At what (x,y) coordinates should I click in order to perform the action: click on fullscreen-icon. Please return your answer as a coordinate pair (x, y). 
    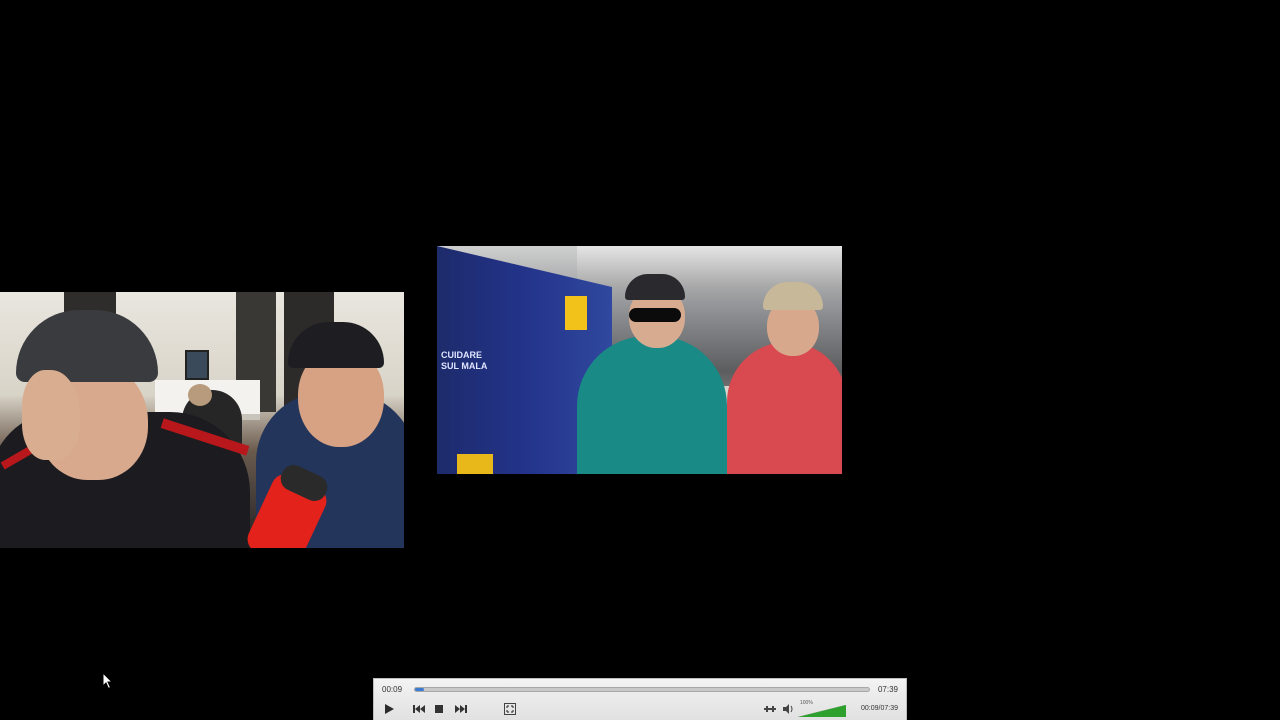
    Looking at the image, I should click on (510, 709).